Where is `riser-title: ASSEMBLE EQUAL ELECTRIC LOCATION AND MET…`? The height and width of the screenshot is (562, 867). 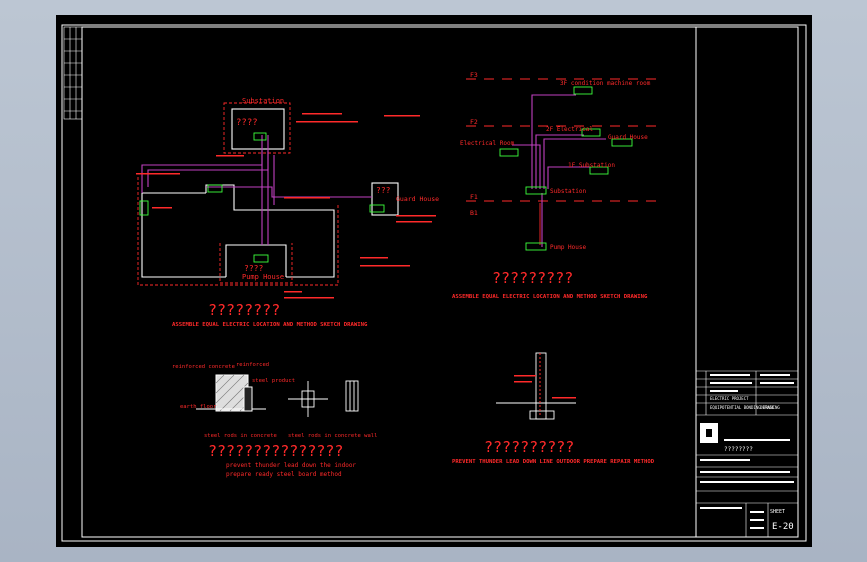 riser-title: ASSEMBLE EQUAL ELECTRIC LOCATION AND MET… is located at coordinates (550, 297).